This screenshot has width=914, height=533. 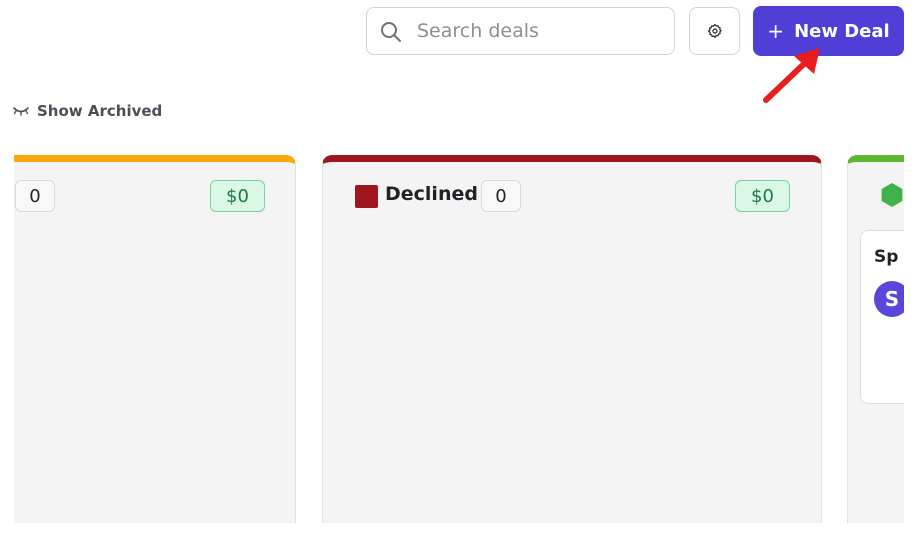 I want to click on search-input, so click(x=539, y=31).